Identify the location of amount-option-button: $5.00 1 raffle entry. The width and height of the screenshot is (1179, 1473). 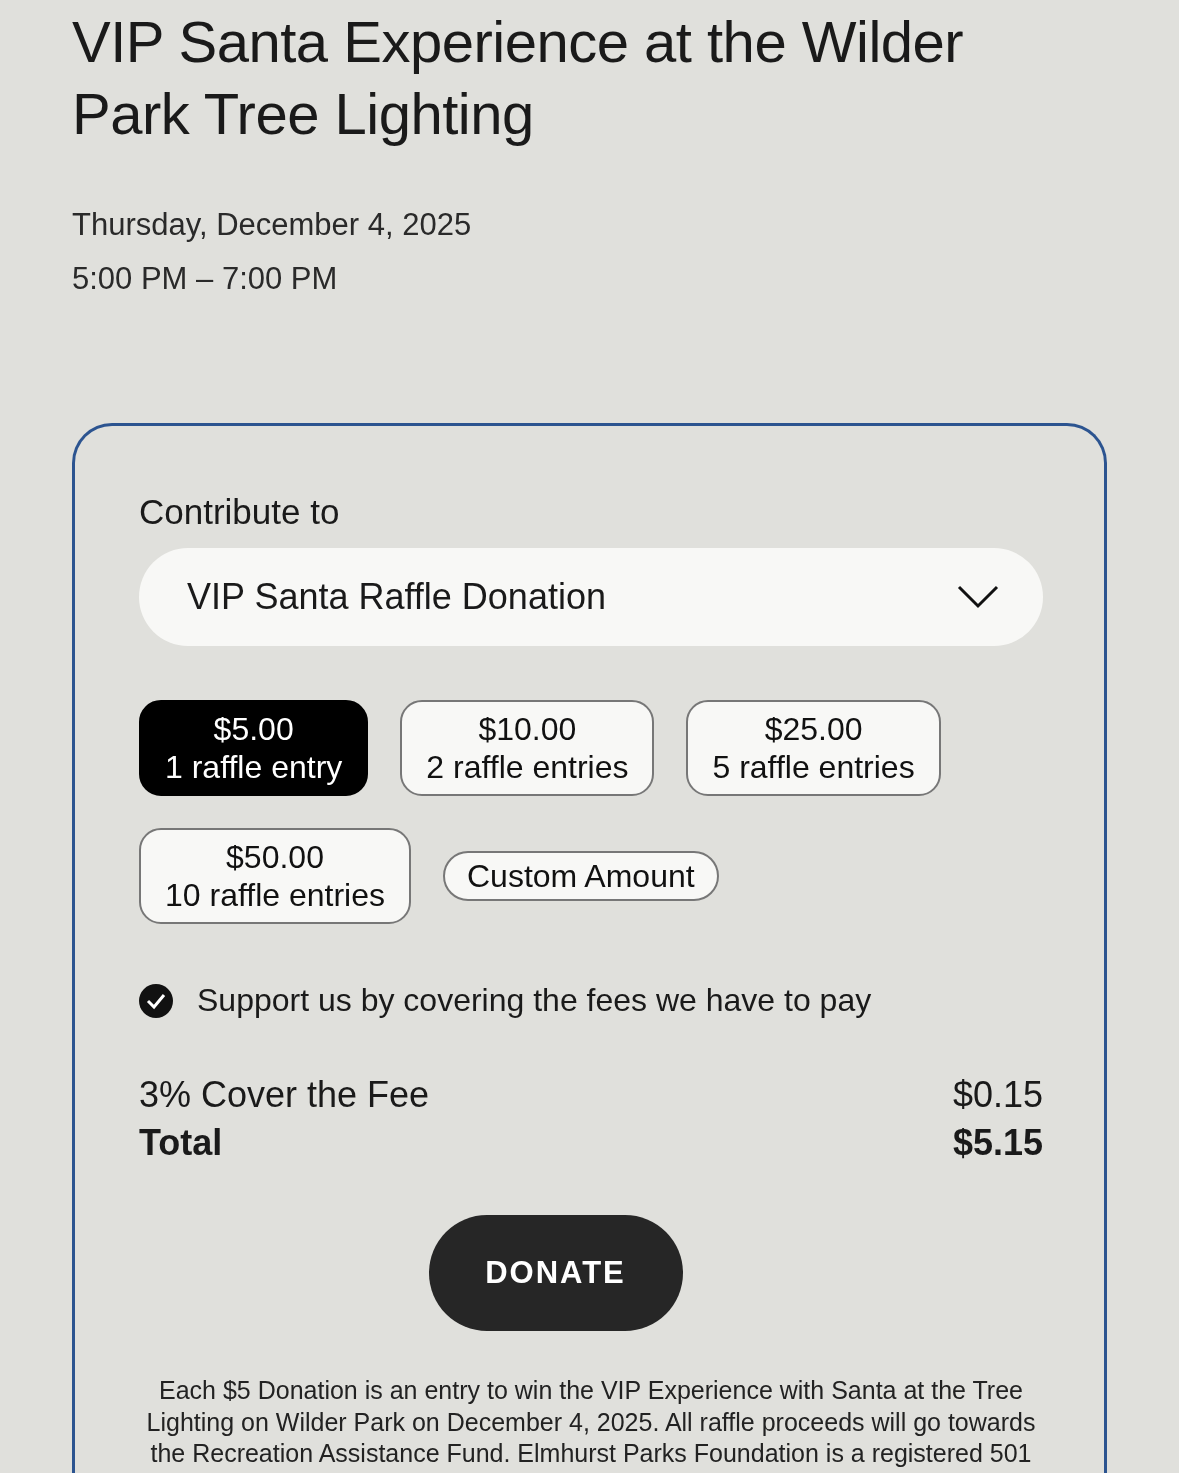
(254, 748).